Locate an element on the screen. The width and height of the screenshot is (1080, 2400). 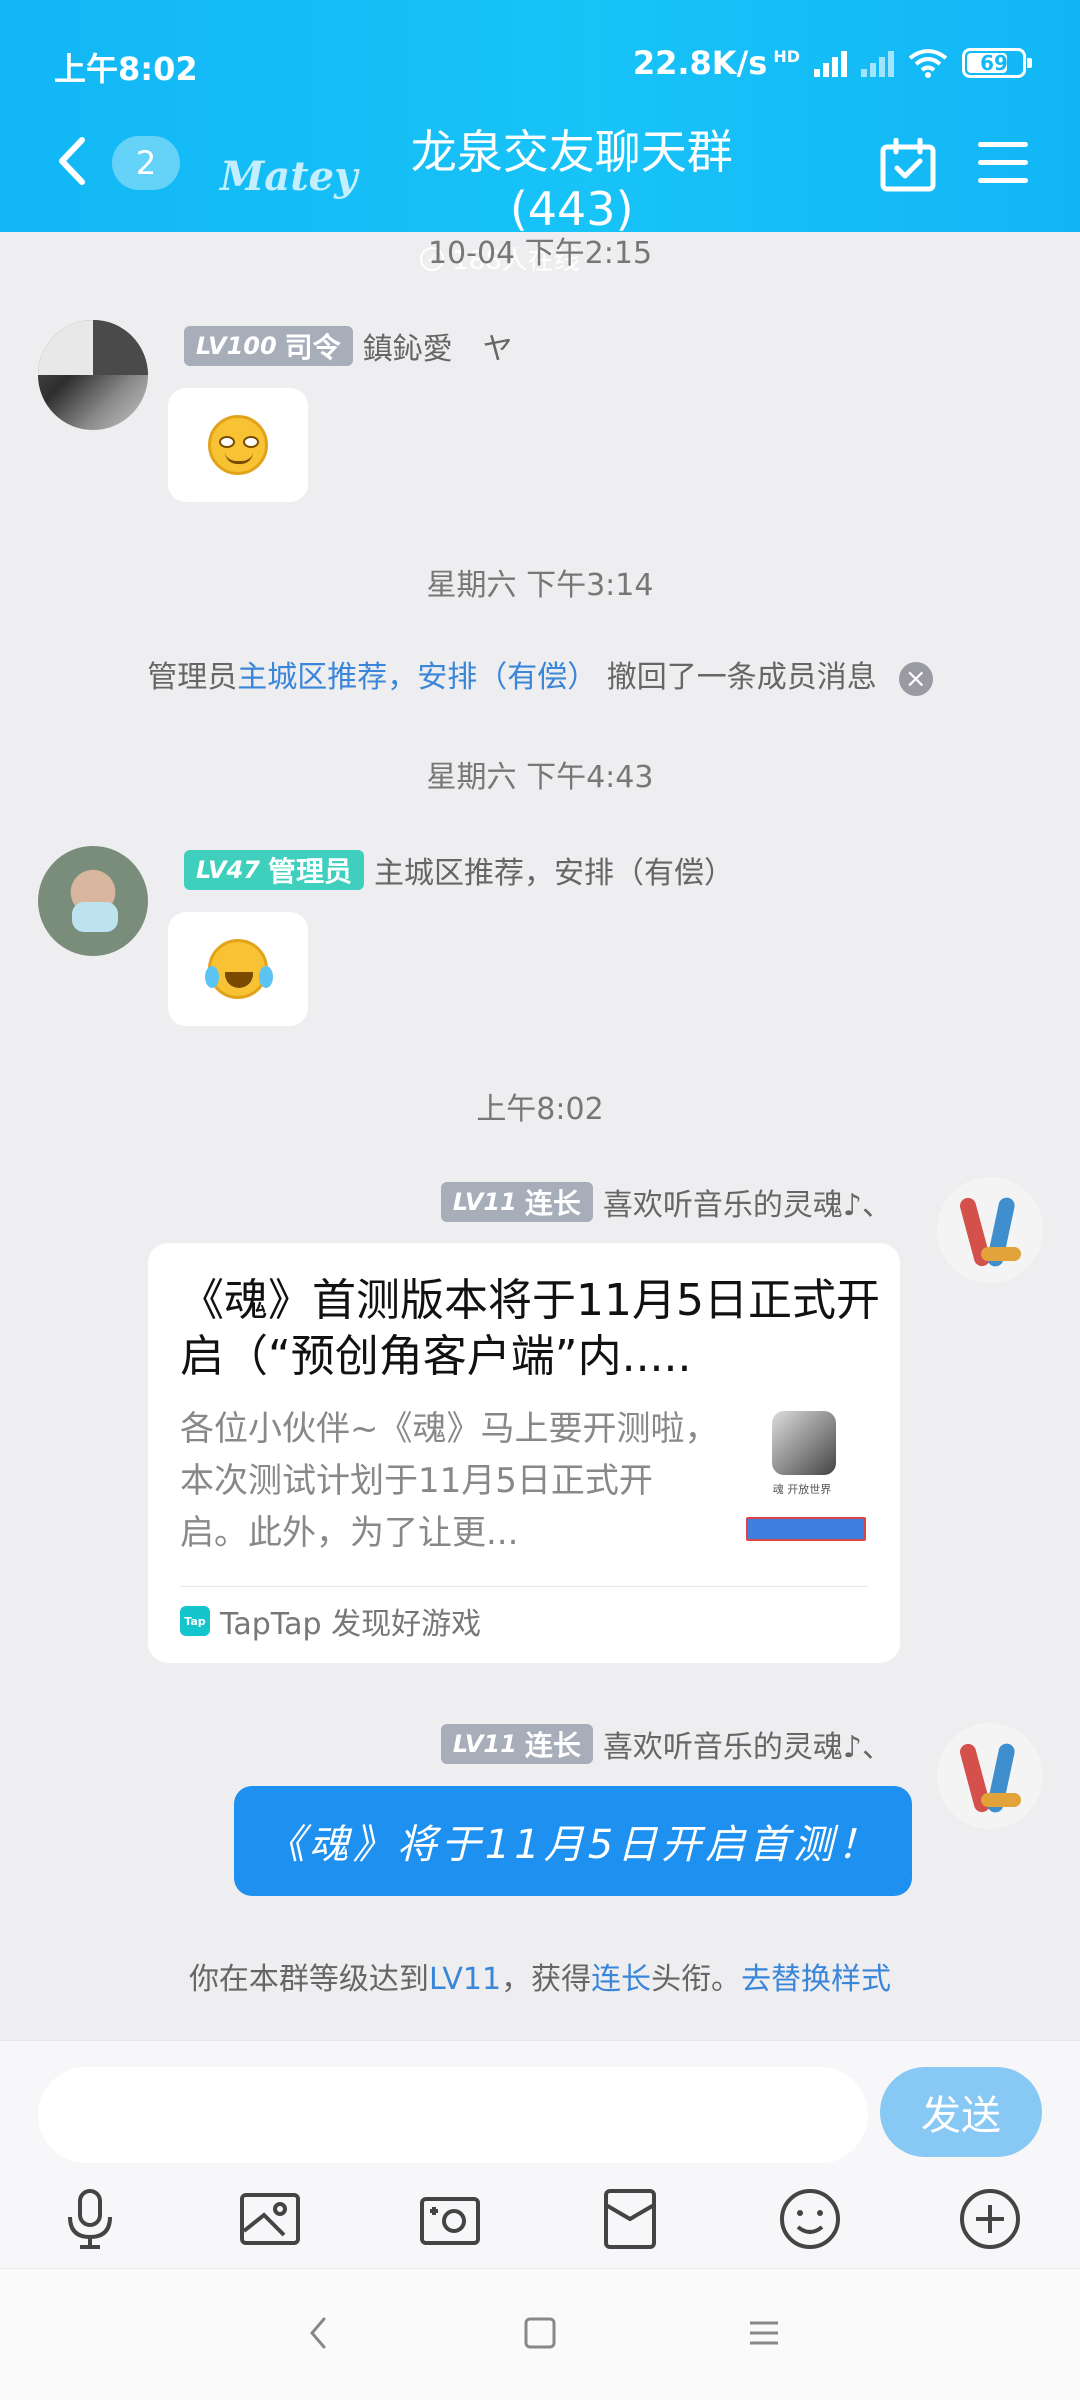
level-badge: LV100 司令 is located at coordinates (268, 346).